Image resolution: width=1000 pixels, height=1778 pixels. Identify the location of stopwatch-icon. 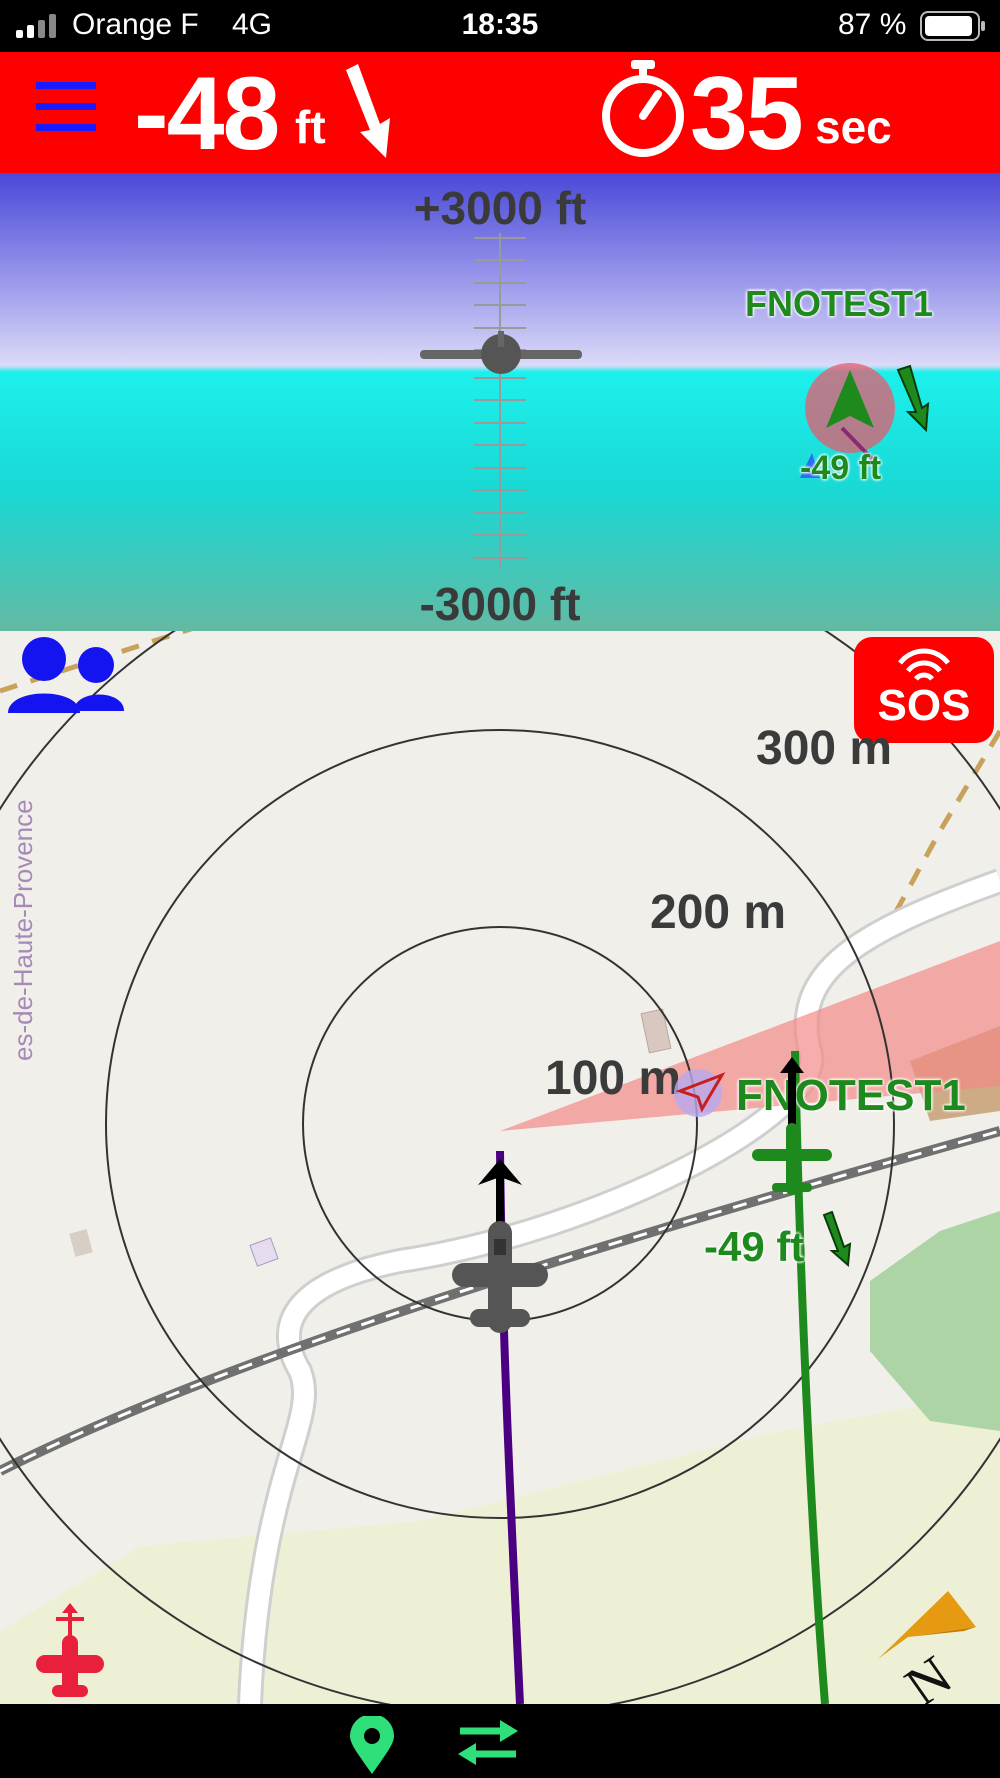
(643, 108).